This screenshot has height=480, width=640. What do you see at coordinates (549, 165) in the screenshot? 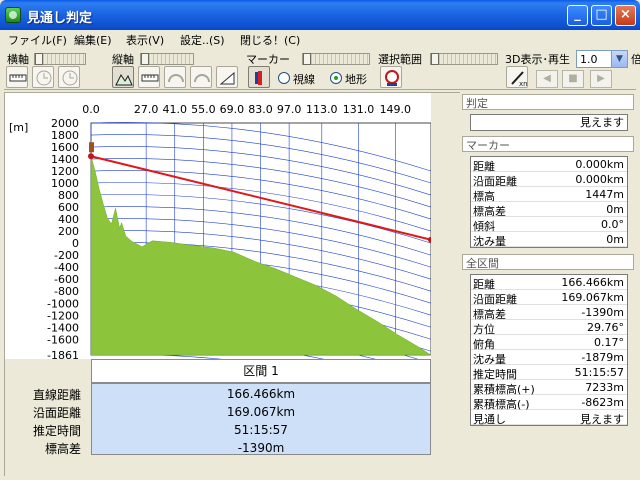
I see `table-row: 距離 0.000km` at bounding box center [549, 165].